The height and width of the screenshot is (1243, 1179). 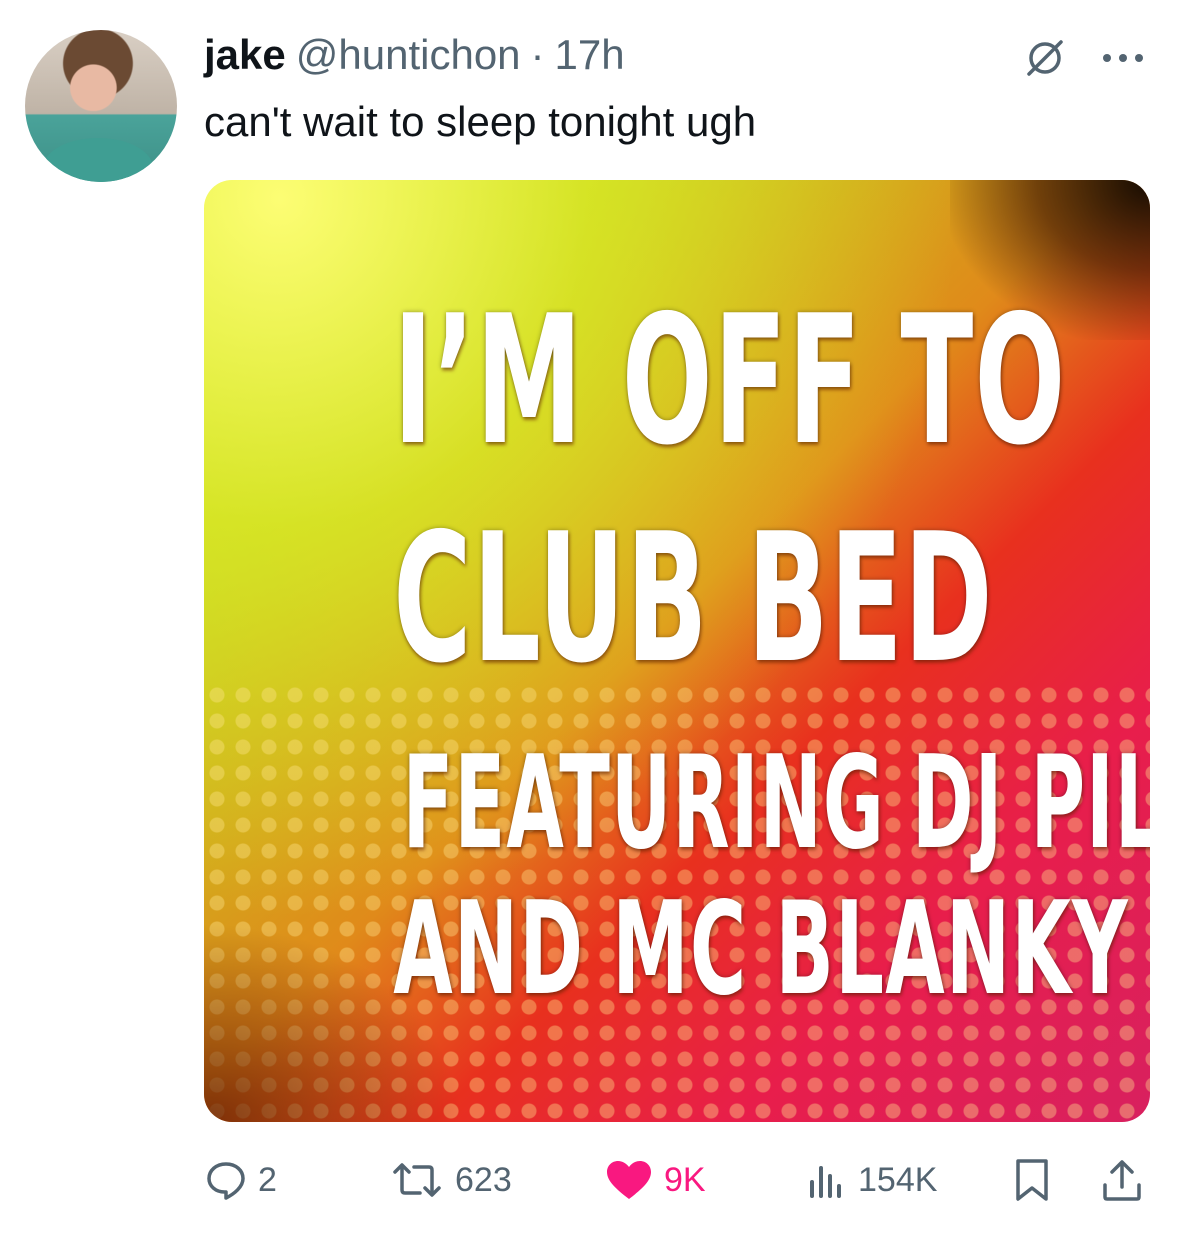 I want to click on tweet-header: jake @huntichon · 17h, so click(x=414, y=55).